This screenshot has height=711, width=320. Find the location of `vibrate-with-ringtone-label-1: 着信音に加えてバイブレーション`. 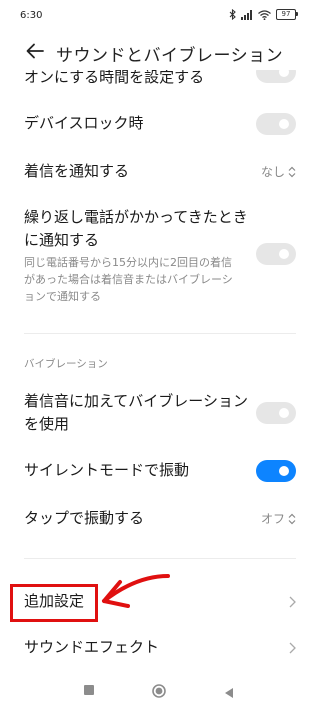

vibrate-with-ringtone-label-1: 着信音に加えてバイブレーション is located at coordinates (136, 401).